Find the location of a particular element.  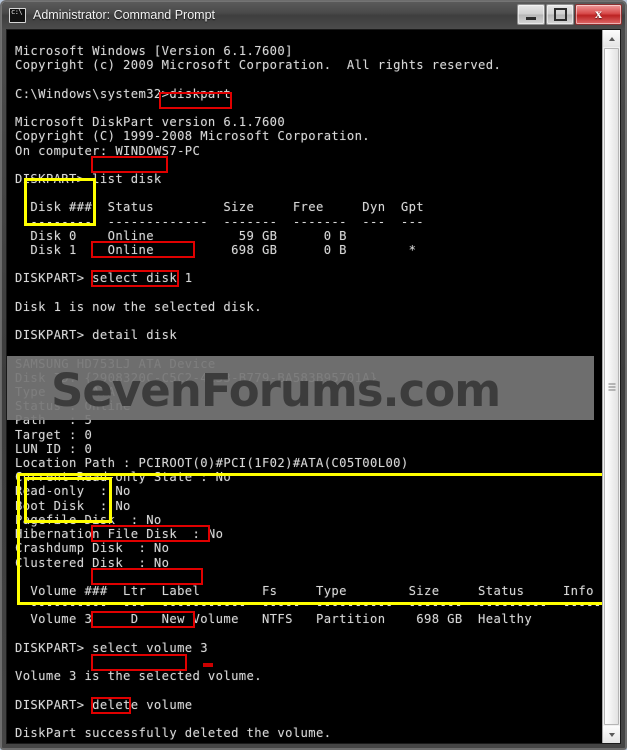

close-icon: x is located at coordinates (598, 14).